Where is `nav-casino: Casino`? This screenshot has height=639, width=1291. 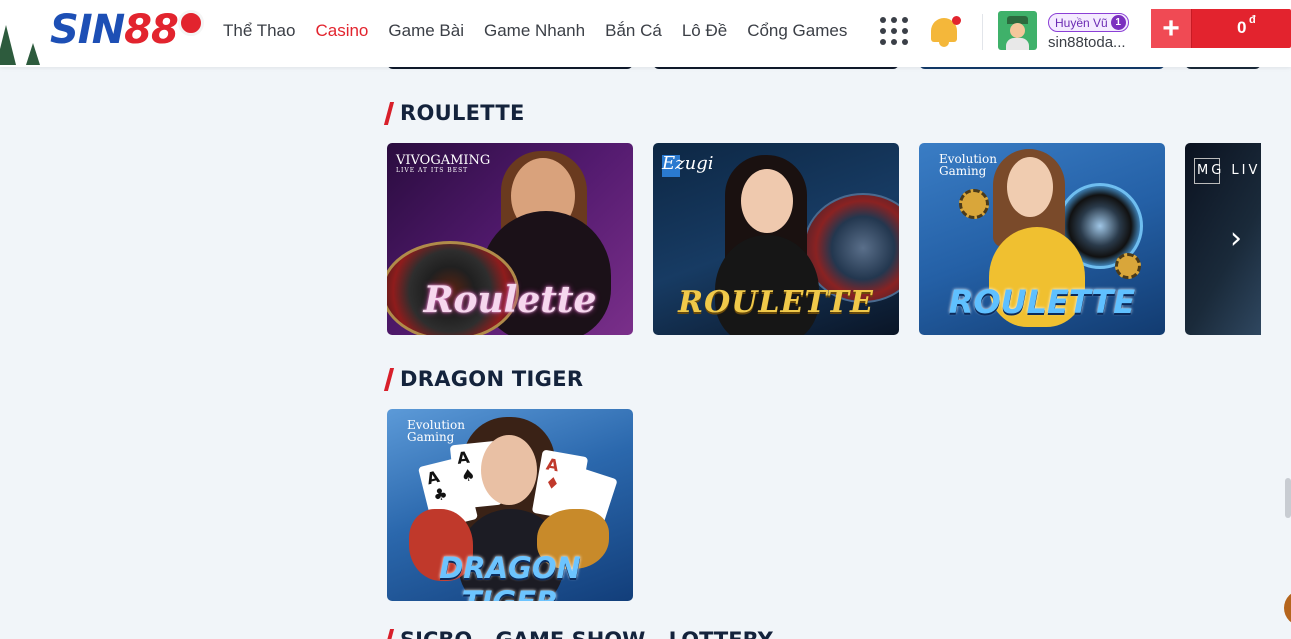 nav-casino: Casino is located at coordinates (341, 31).